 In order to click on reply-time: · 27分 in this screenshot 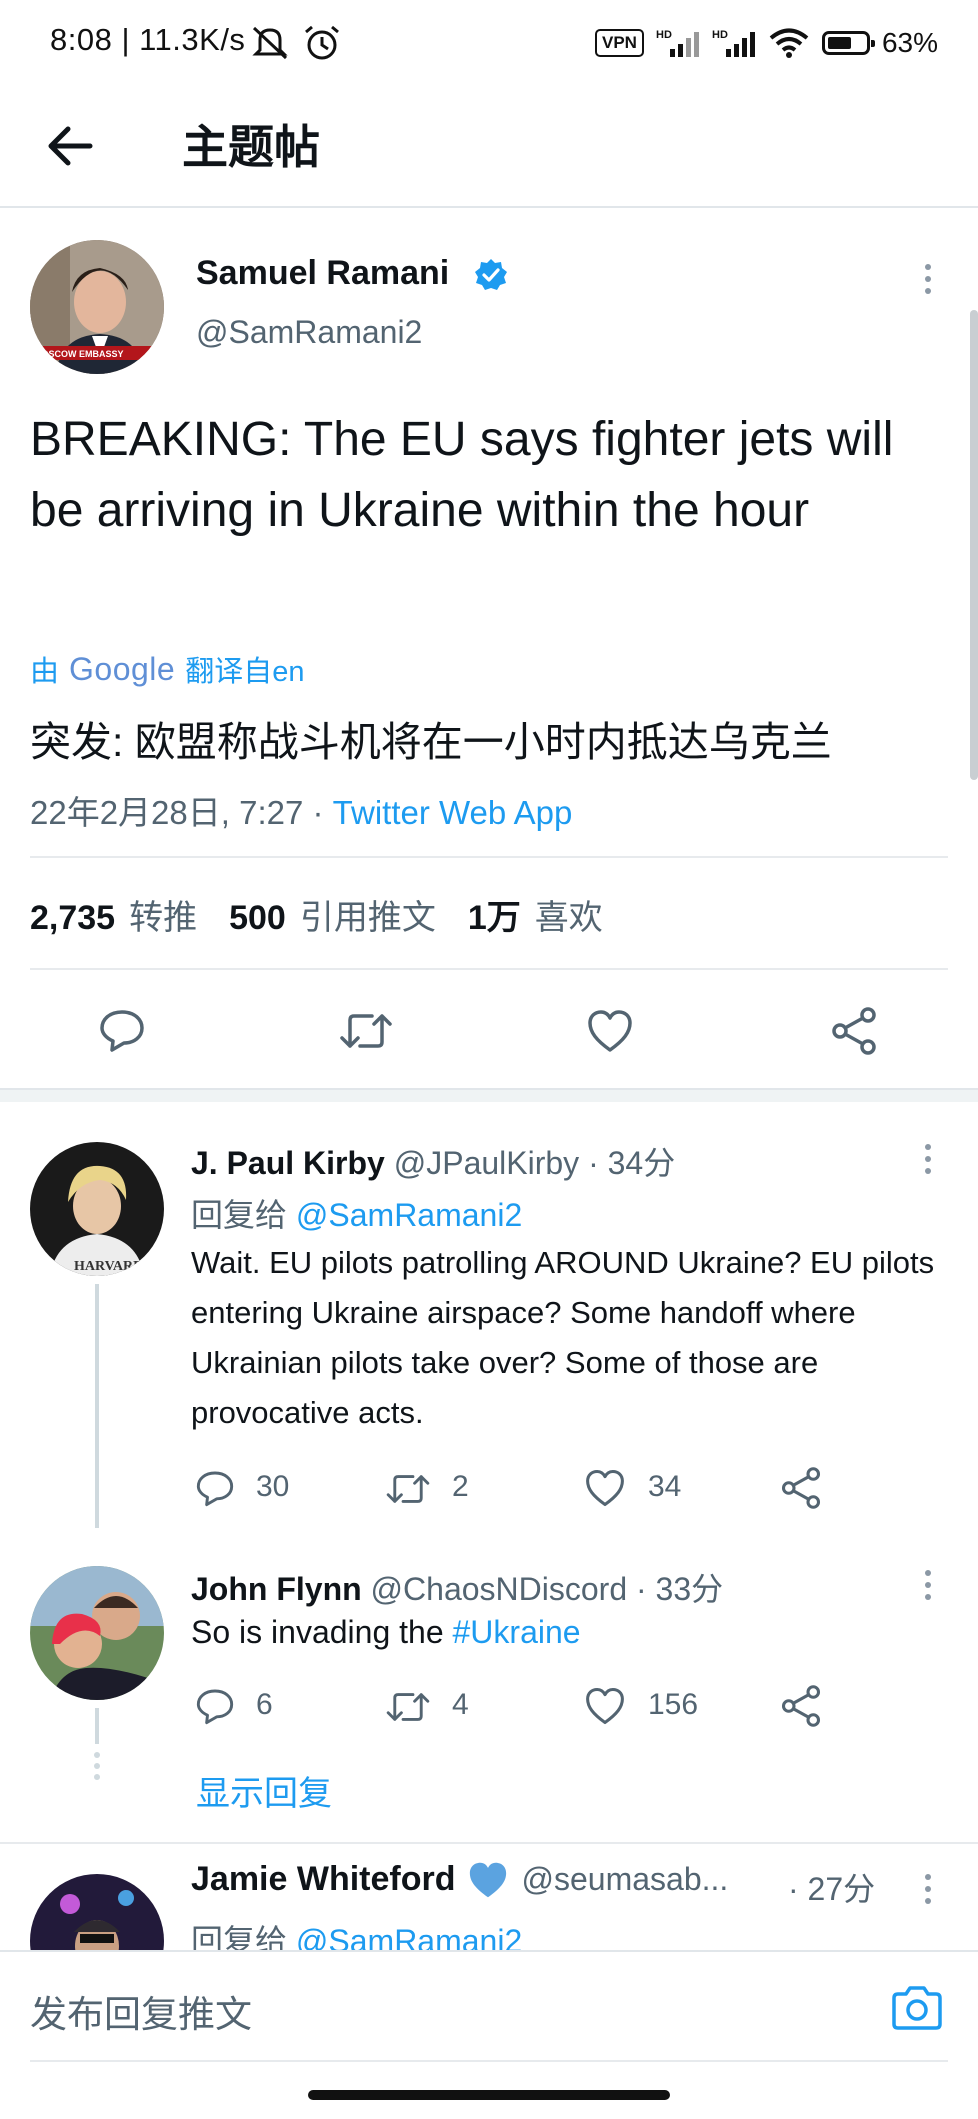, I will do `click(832, 1889)`.